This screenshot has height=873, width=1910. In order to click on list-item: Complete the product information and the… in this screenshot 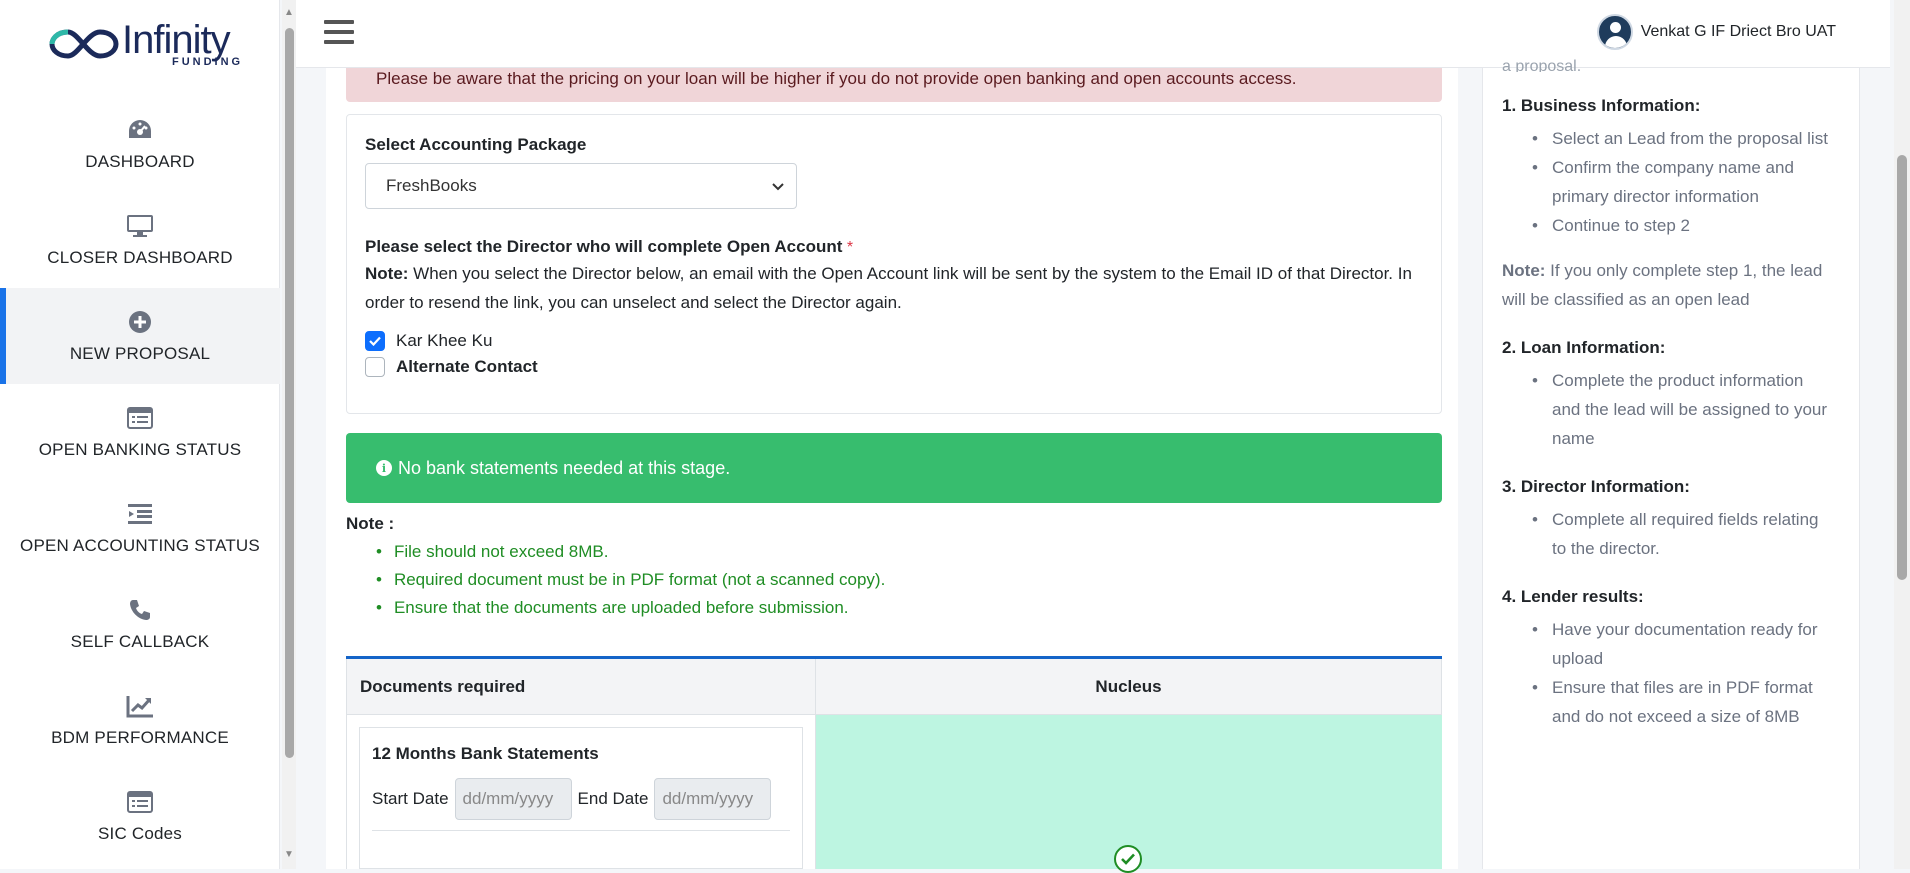, I will do `click(1683, 409)`.